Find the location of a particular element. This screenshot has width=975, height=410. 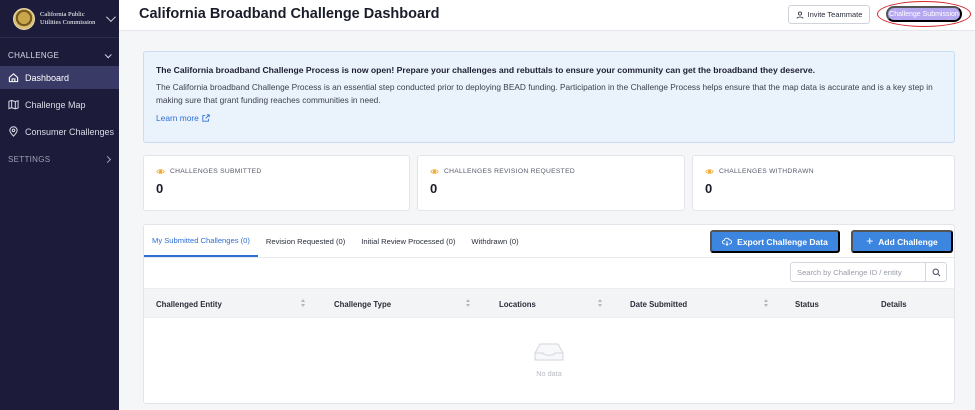

sidebar-item-dashboard: Dashboard is located at coordinates (59, 77).